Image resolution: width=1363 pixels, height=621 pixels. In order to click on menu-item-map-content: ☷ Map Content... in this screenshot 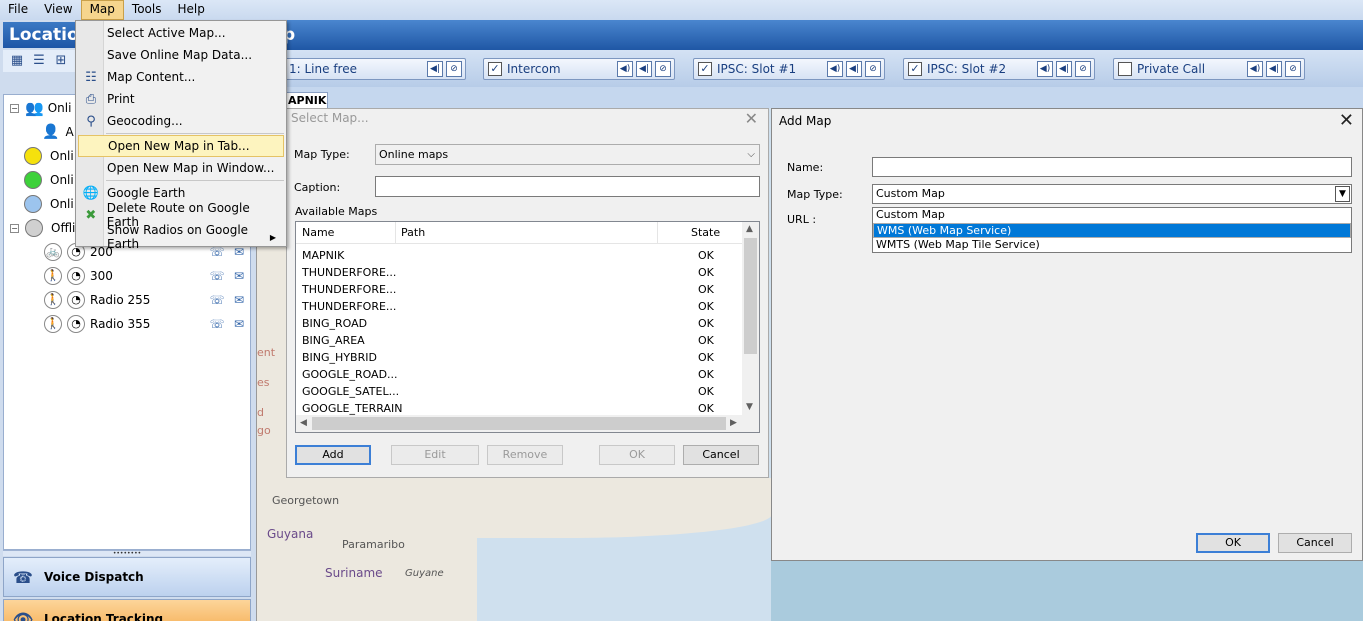, I will do `click(181, 77)`.